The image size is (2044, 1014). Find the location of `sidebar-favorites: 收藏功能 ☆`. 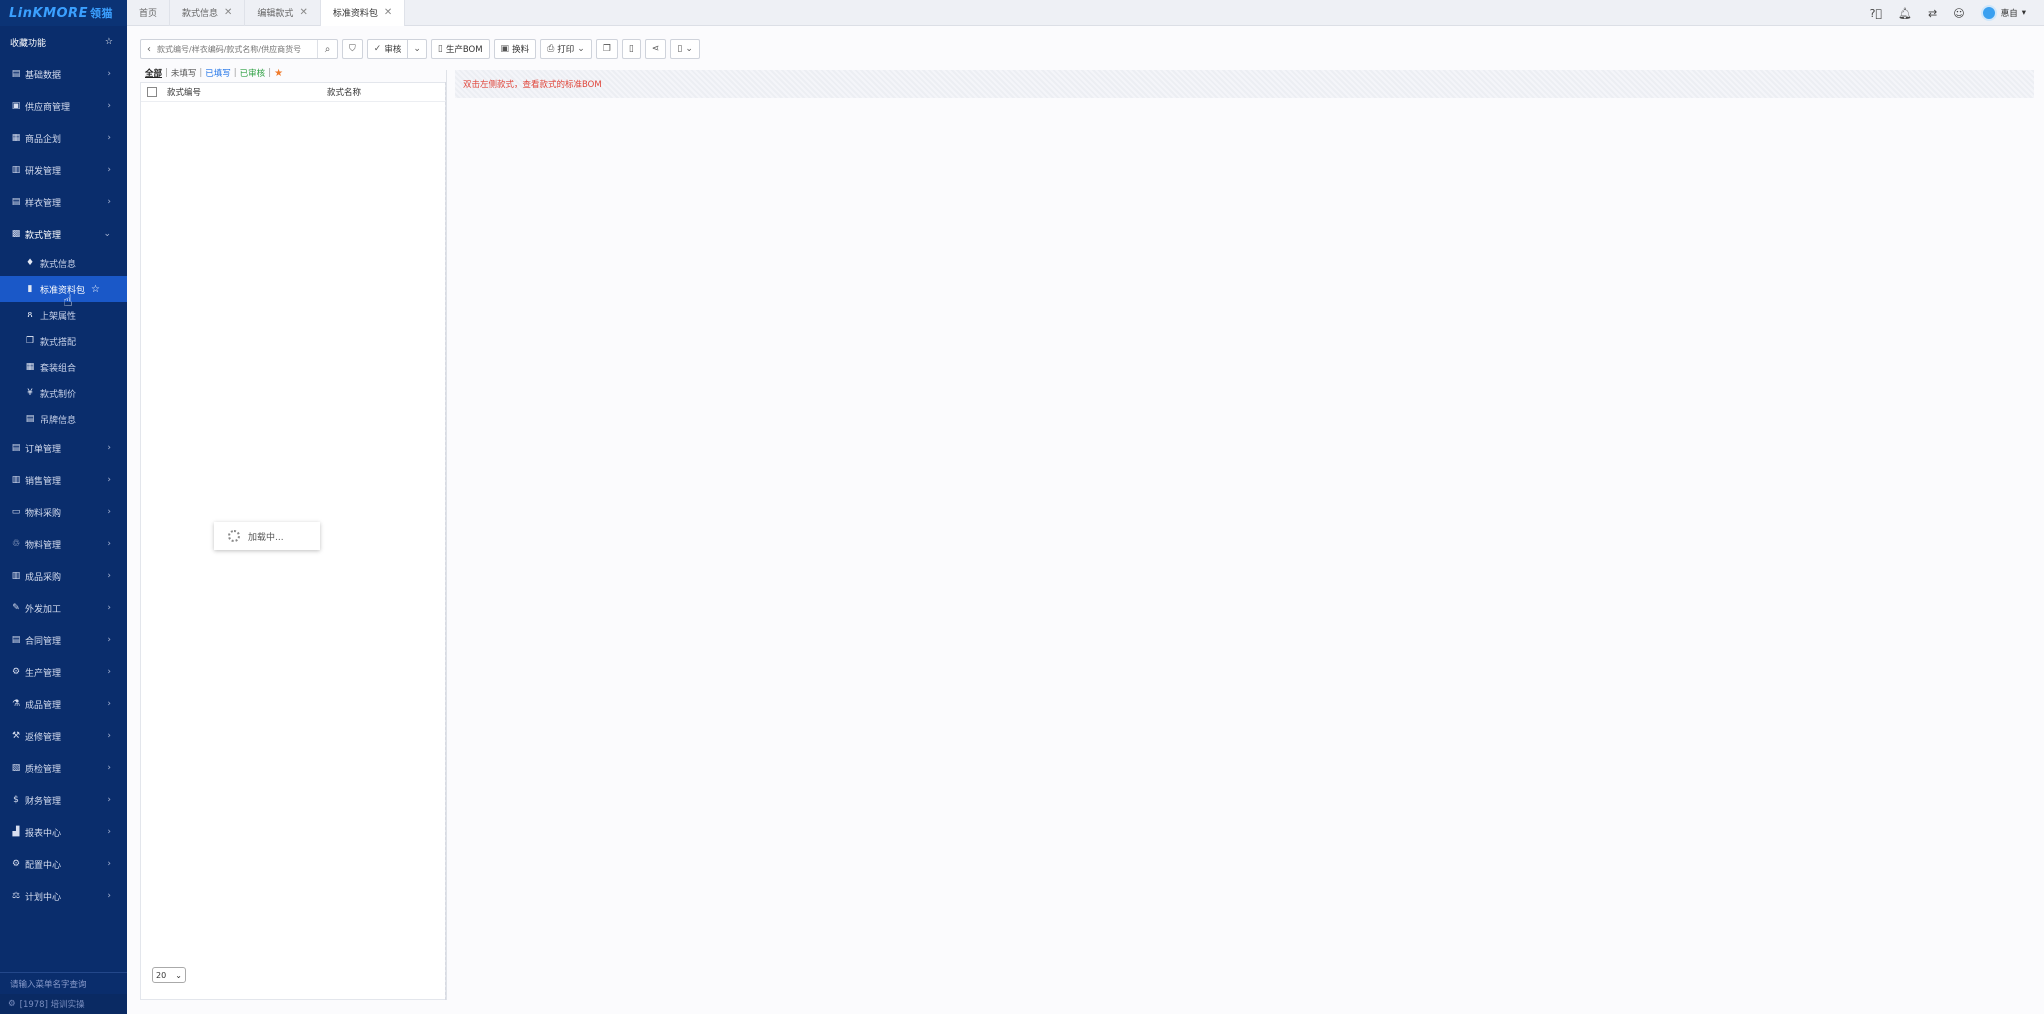

sidebar-favorites: 收藏功能 ☆ is located at coordinates (63, 42).